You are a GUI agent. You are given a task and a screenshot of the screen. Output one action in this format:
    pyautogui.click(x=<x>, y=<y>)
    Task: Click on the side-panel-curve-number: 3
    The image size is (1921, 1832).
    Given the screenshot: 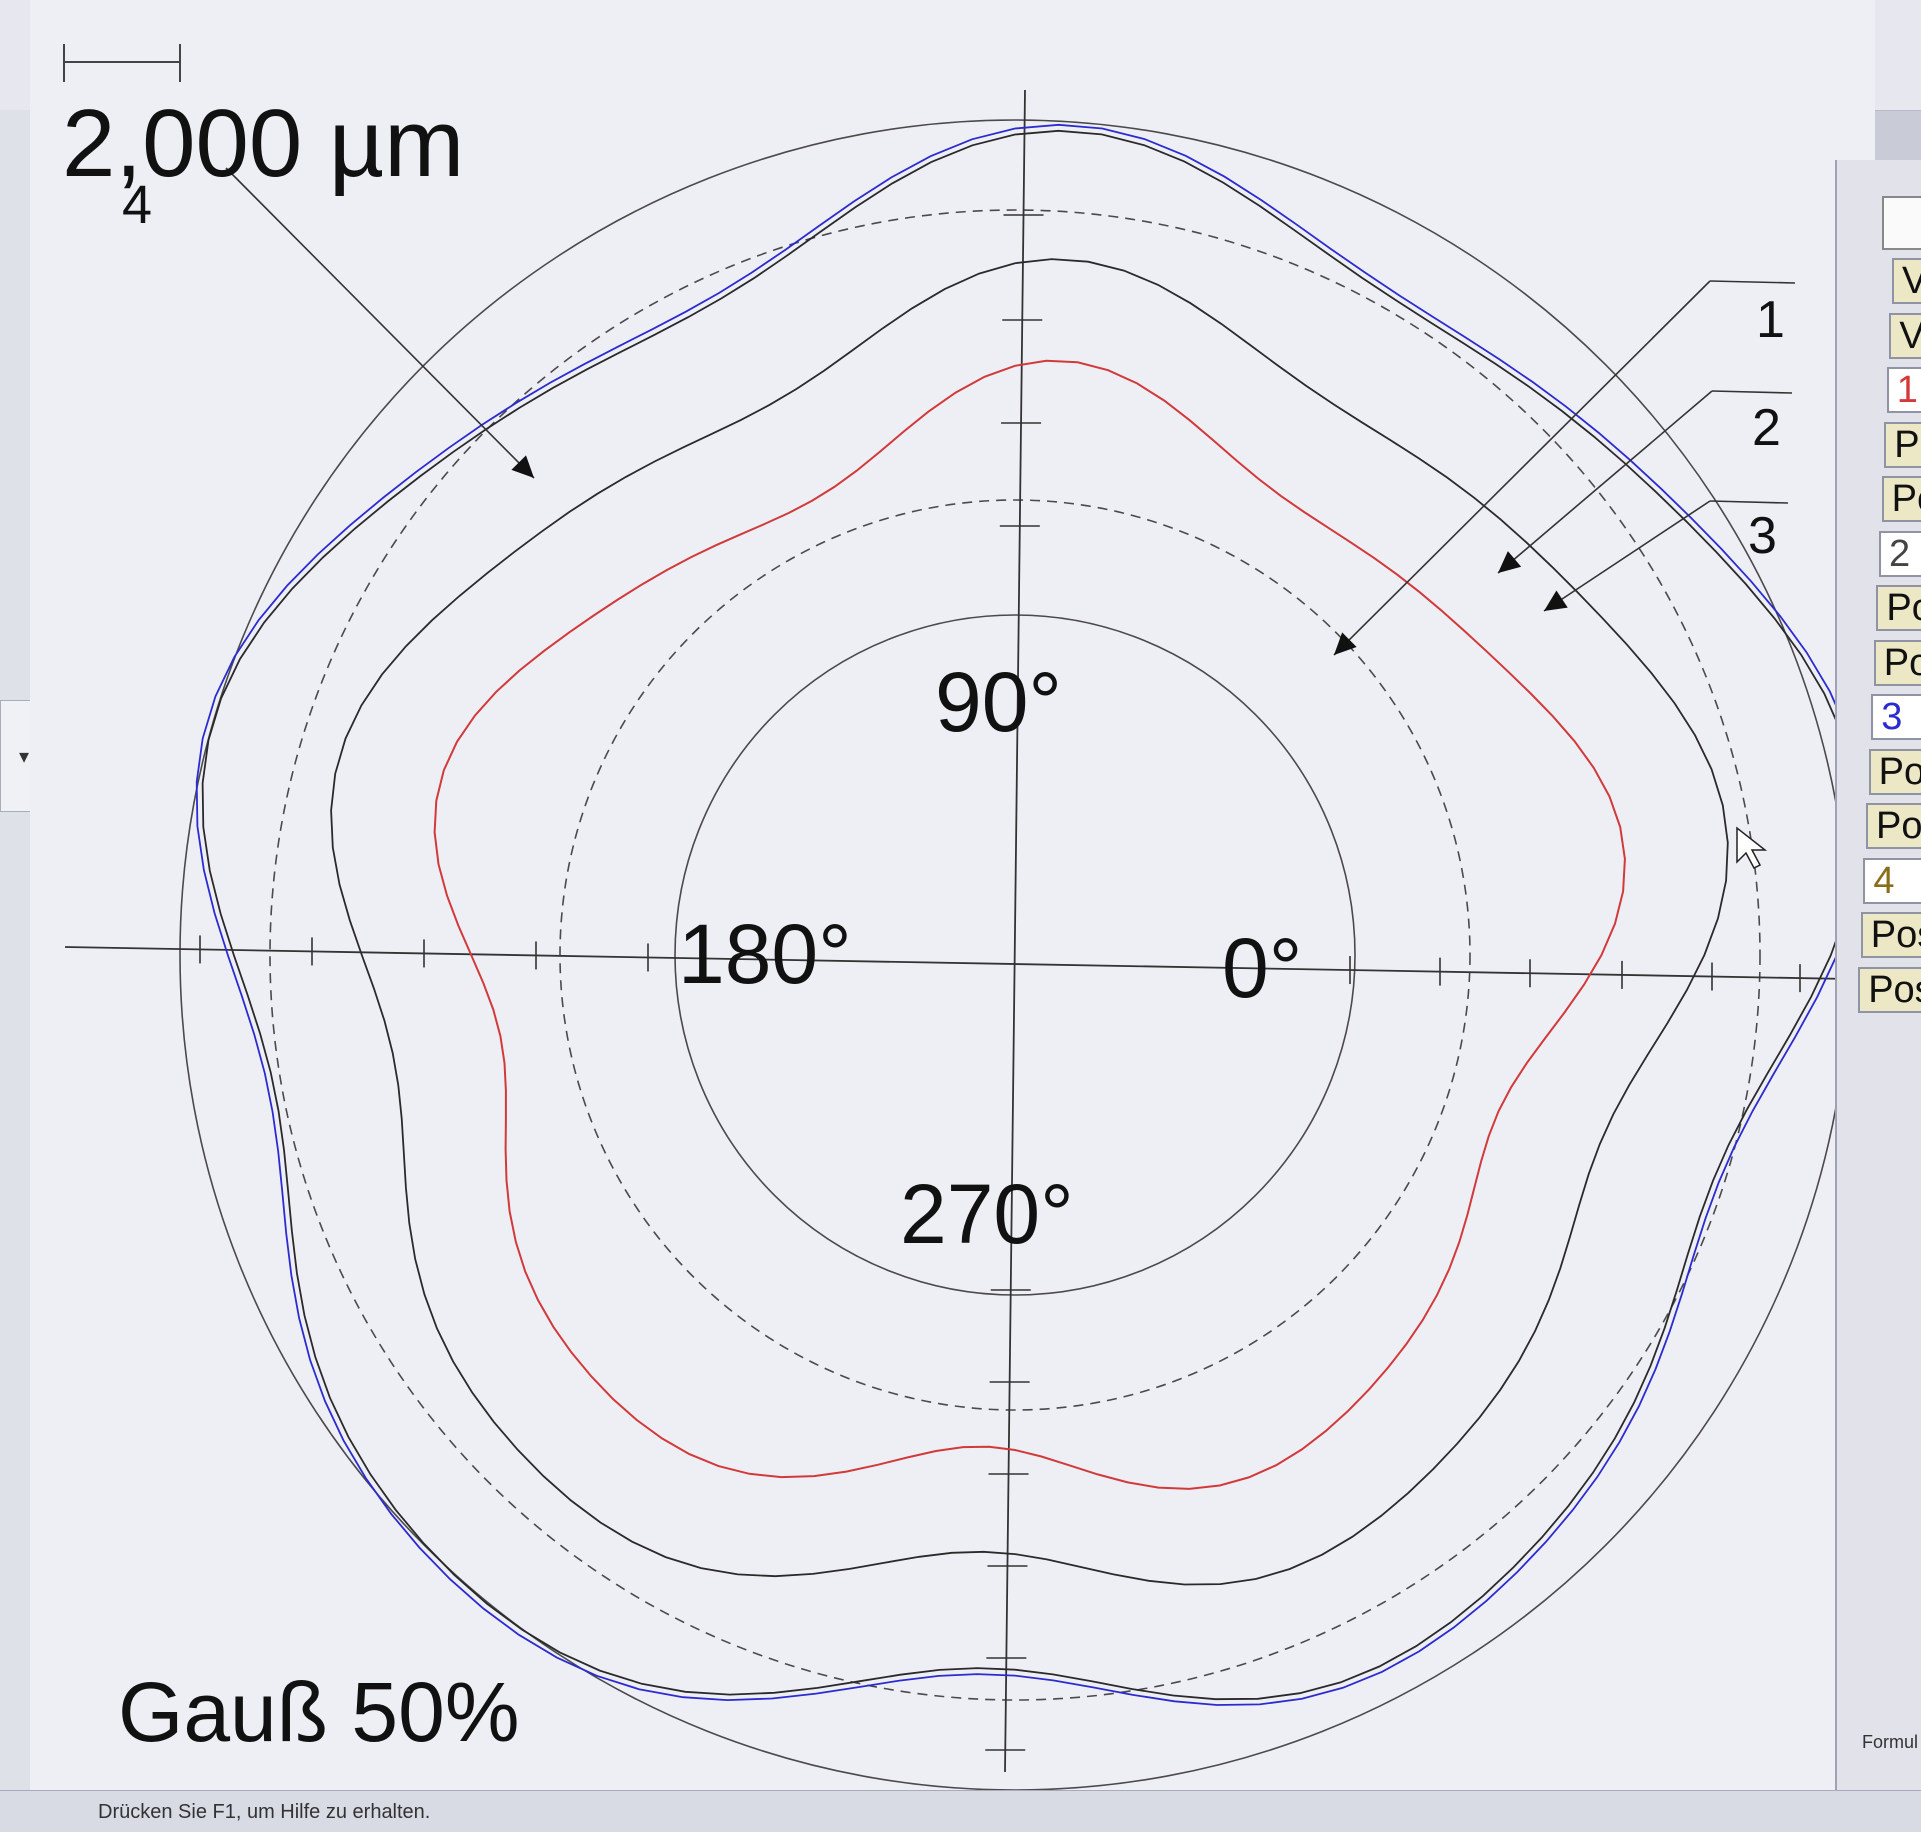 What is the action you would take?
    pyautogui.click(x=1896, y=717)
    